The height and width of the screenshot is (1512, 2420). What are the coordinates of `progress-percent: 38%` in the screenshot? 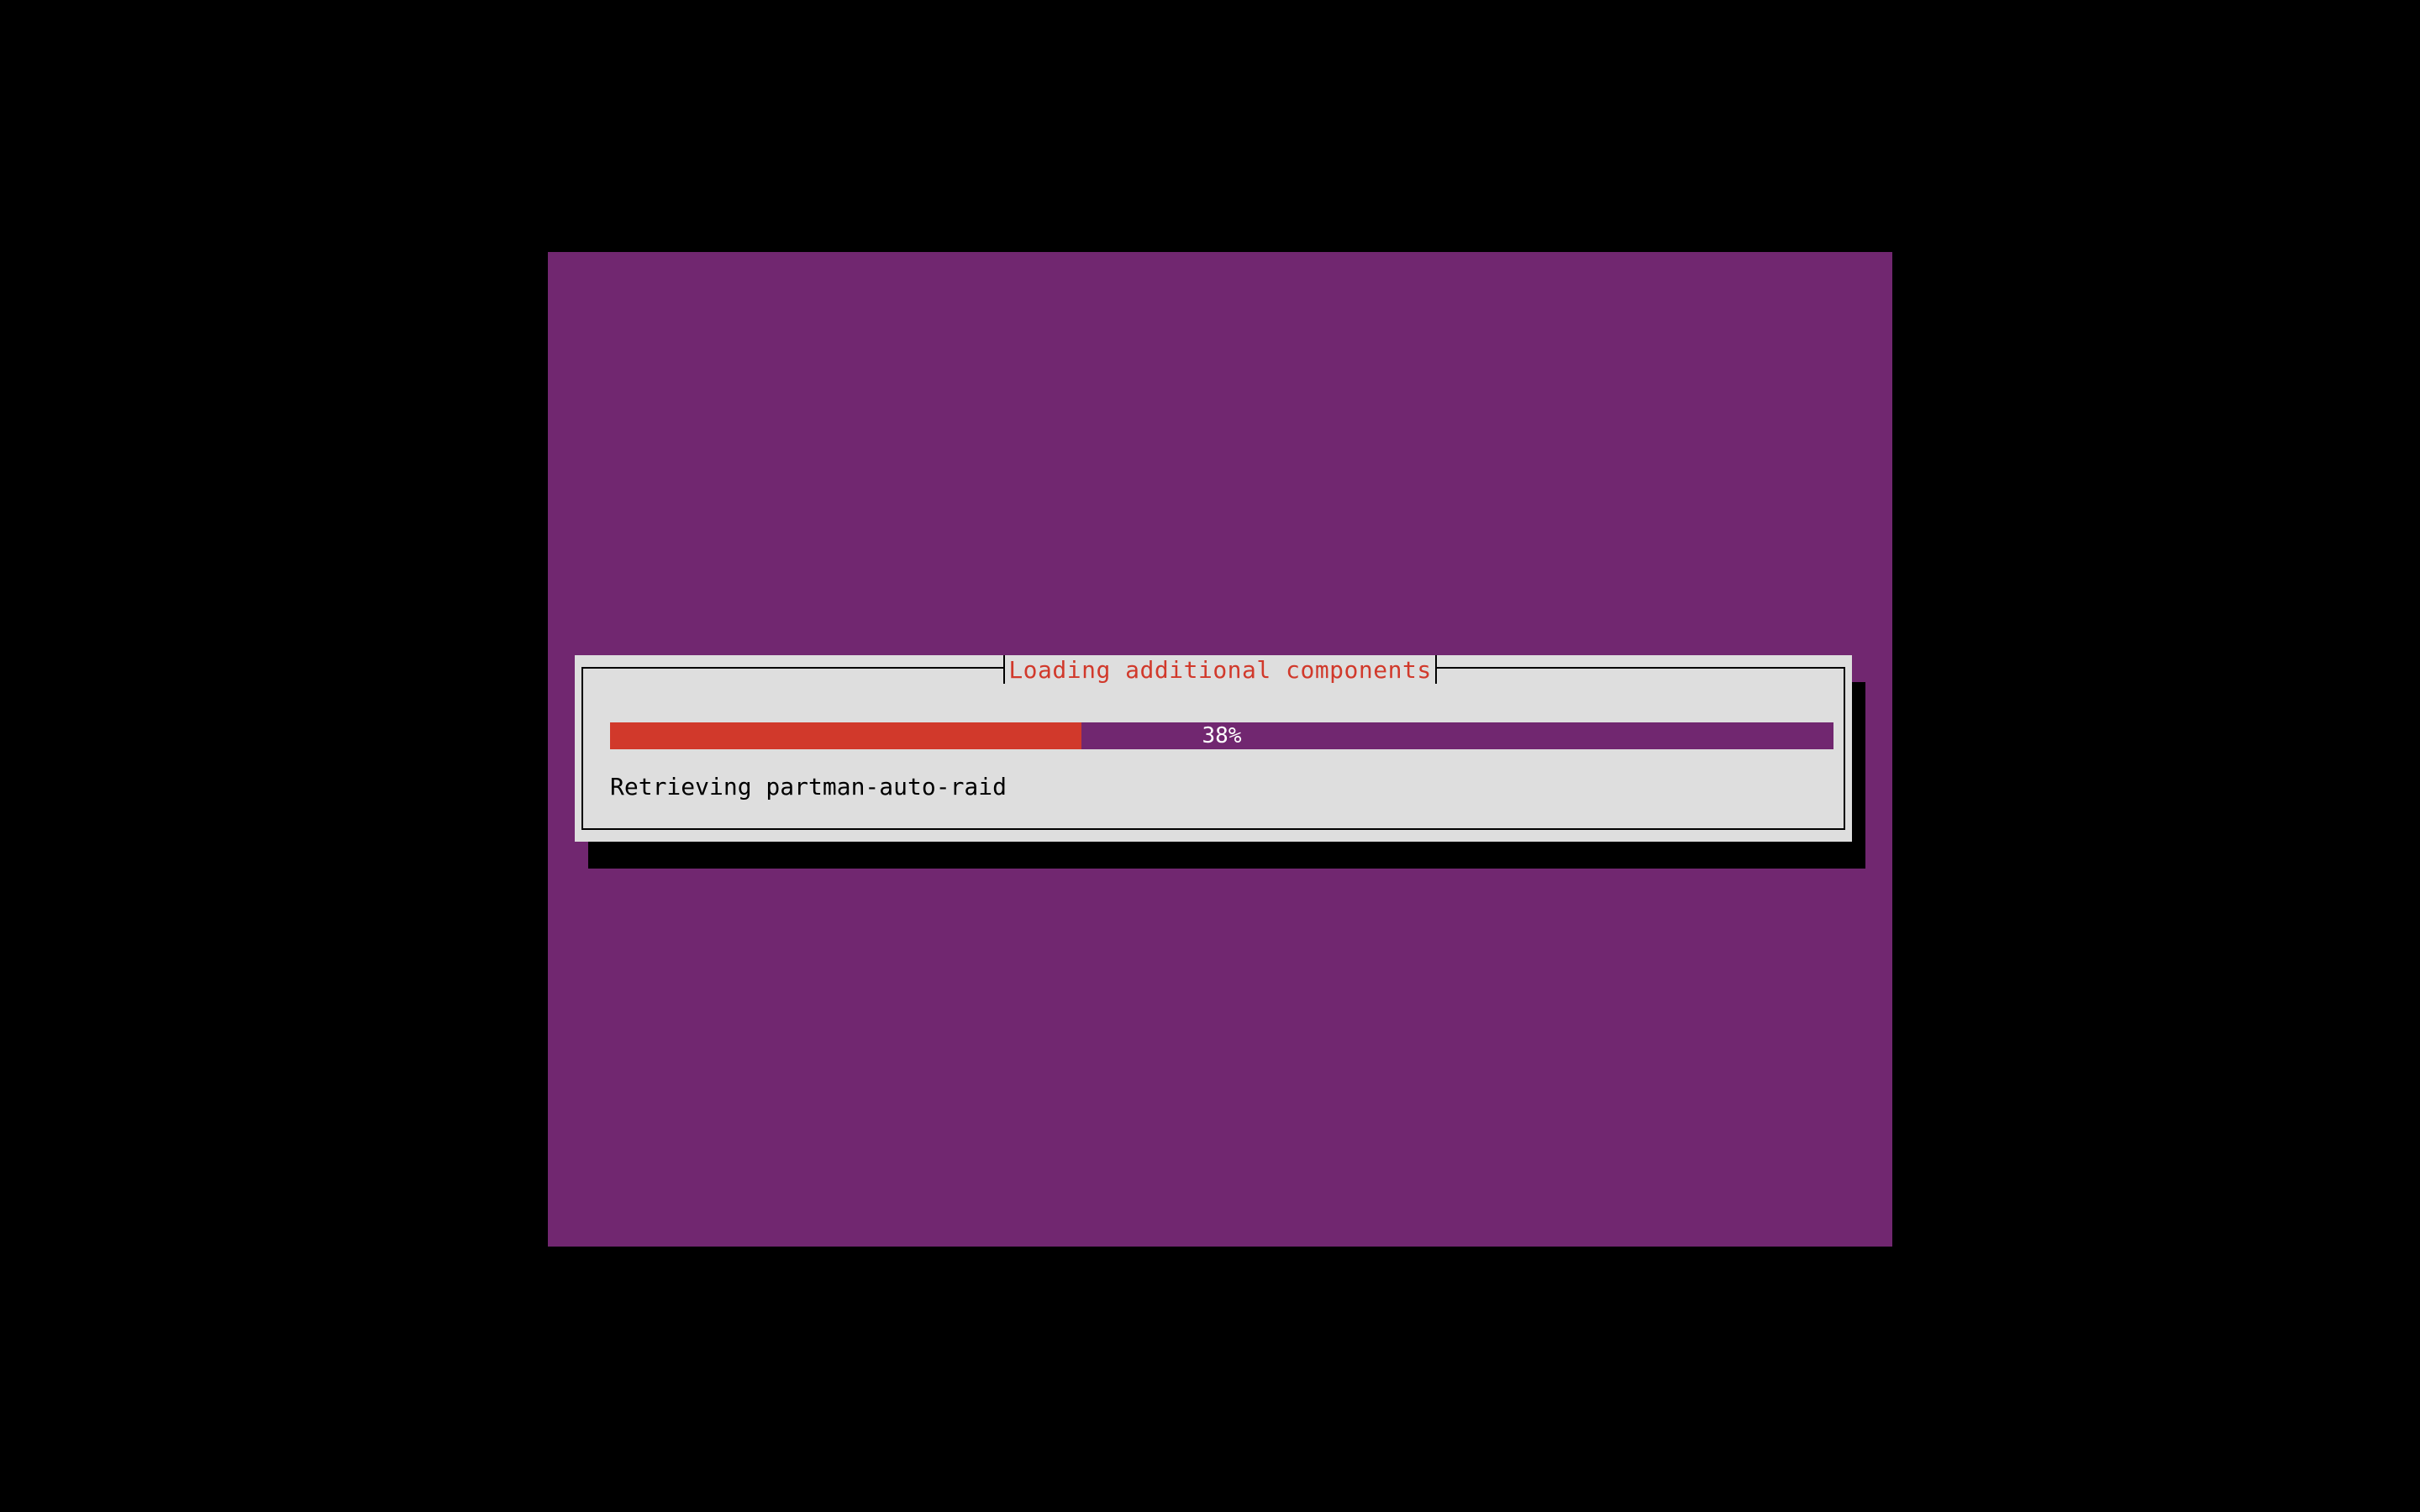 It's located at (1222, 735).